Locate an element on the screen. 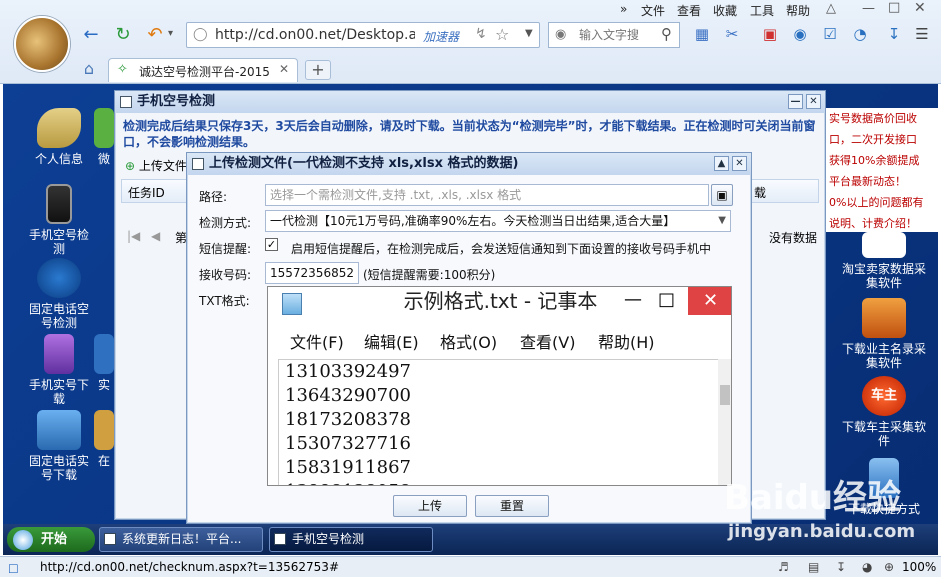 Image resolution: width=941 pixels, height=579 pixels. search-icon: ⚲ is located at coordinates (666, 34).